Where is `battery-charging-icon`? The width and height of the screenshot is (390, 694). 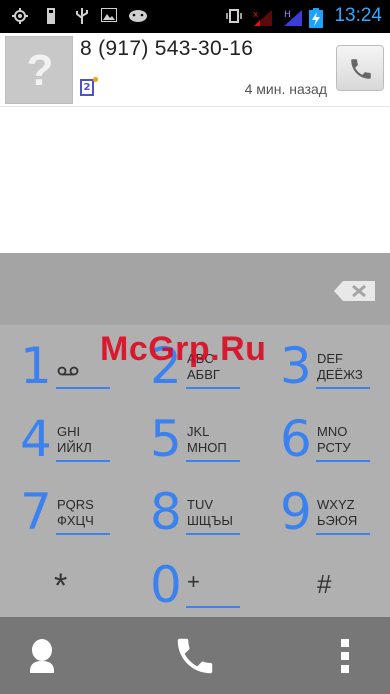
battery-charging-icon is located at coordinates (316, 18).